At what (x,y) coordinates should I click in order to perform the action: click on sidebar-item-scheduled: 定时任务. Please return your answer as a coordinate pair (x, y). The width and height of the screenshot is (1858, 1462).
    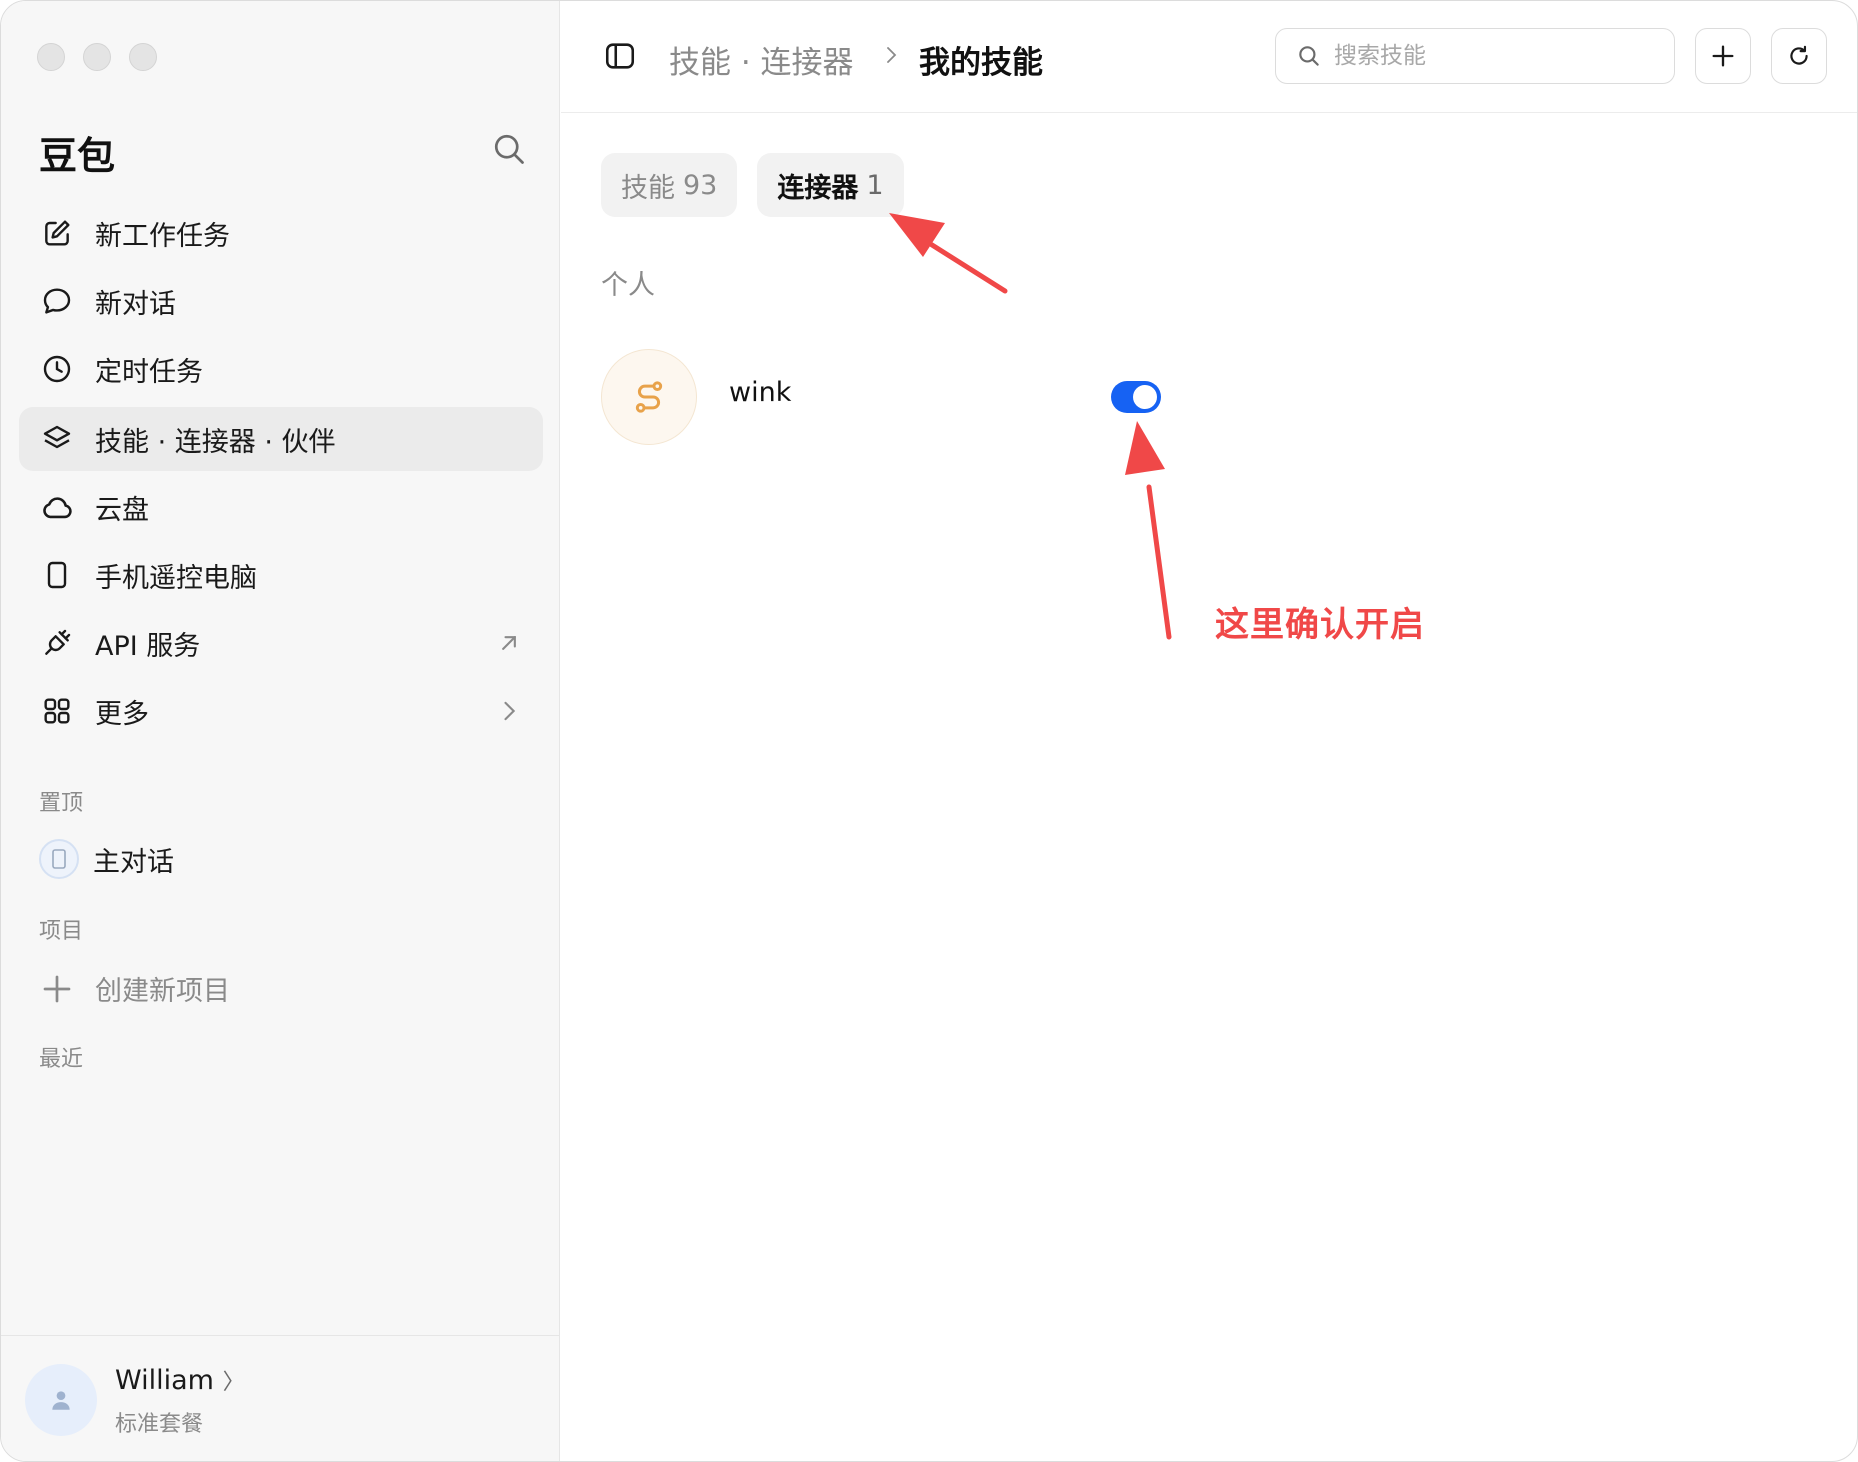
    Looking at the image, I should click on (281, 369).